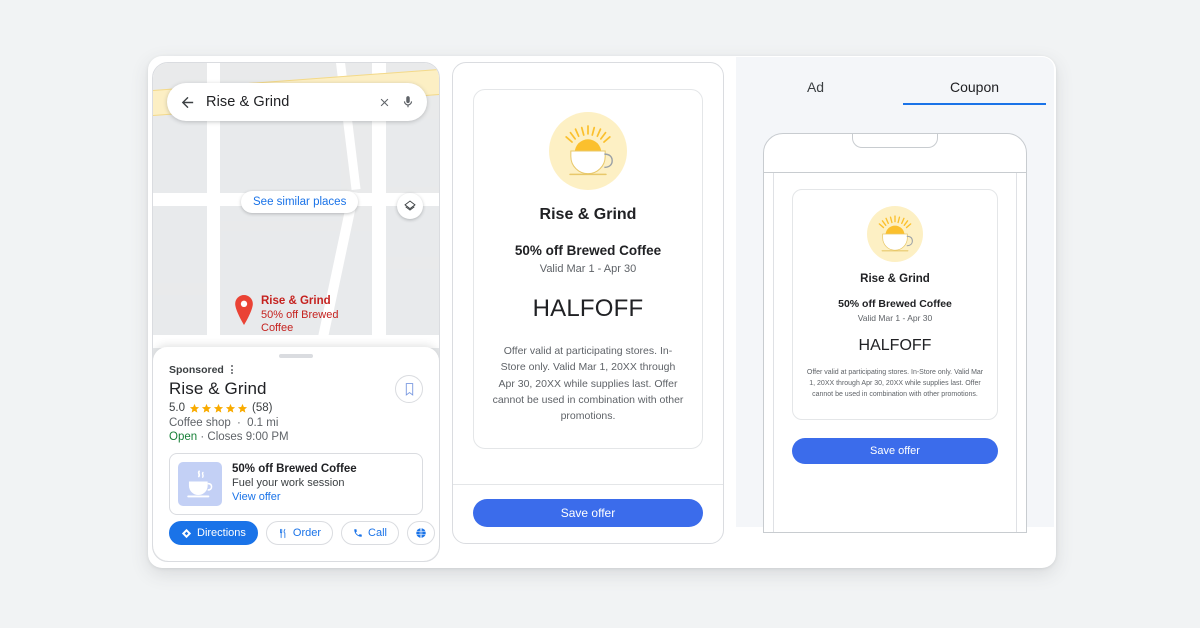 This screenshot has height=628, width=1200. I want to click on bookmark-icon, so click(409, 389).